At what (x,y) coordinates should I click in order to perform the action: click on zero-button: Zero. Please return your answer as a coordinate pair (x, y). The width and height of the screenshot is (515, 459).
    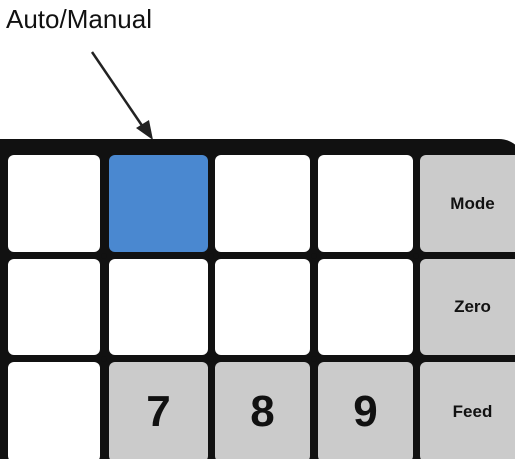
    Looking at the image, I should click on (467, 307).